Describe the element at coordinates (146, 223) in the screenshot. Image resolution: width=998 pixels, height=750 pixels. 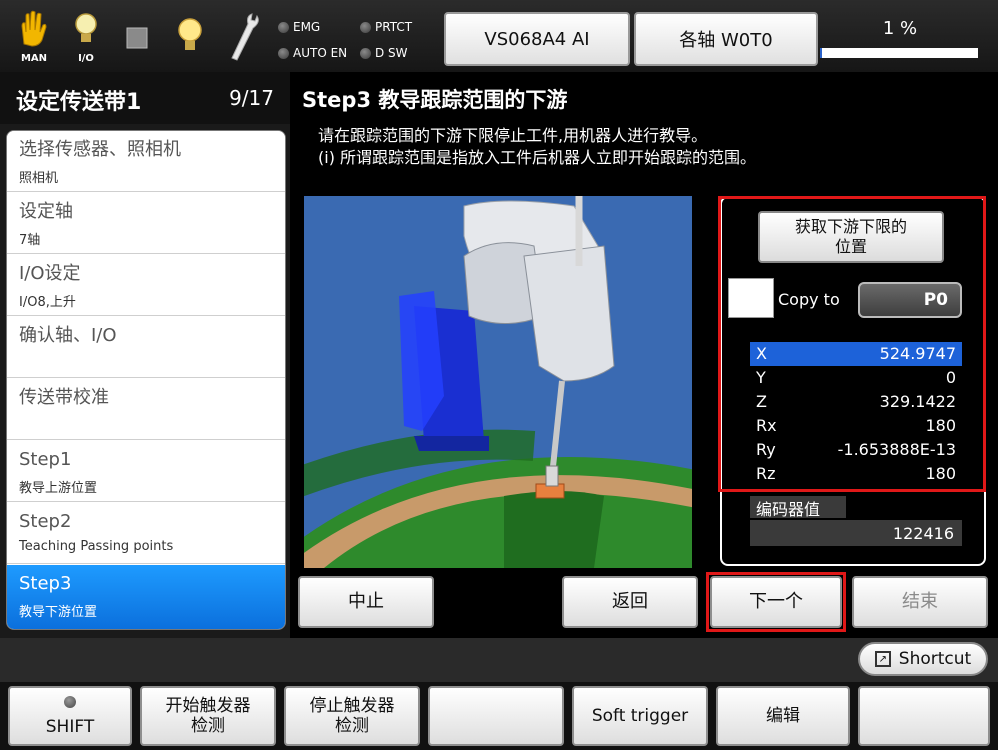
I see `step-item-set-axis: 设定轴 7轴` at that location.